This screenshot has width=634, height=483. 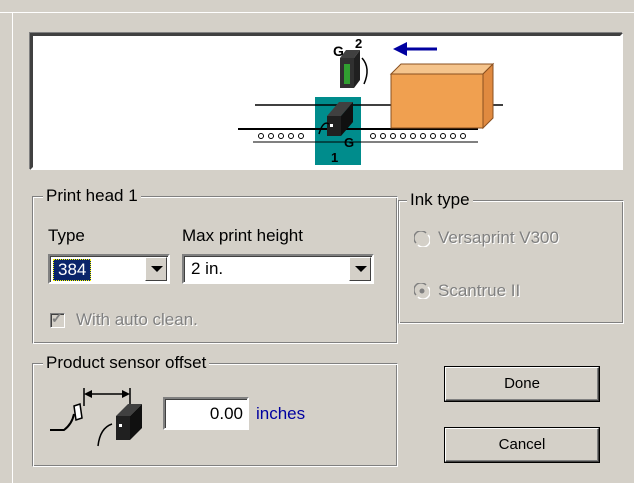 What do you see at coordinates (479, 290) in the screenshot?
I see `scantrue-option-label: Scantrue II` at bounding box center [479, 290].